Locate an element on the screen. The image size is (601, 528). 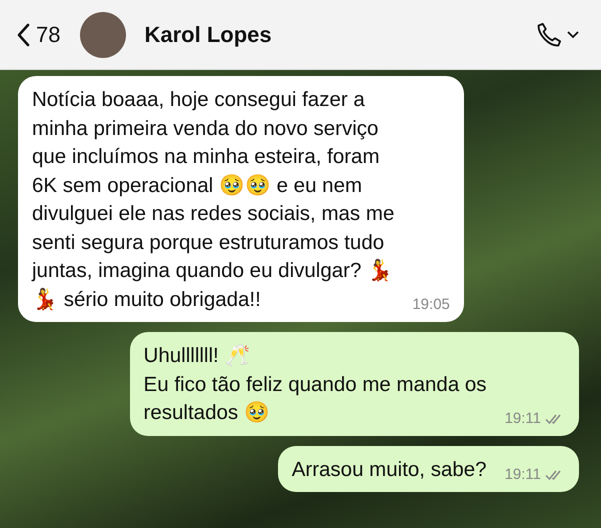
contact-name: Karol Lopes is located at coordinates (339, 35).